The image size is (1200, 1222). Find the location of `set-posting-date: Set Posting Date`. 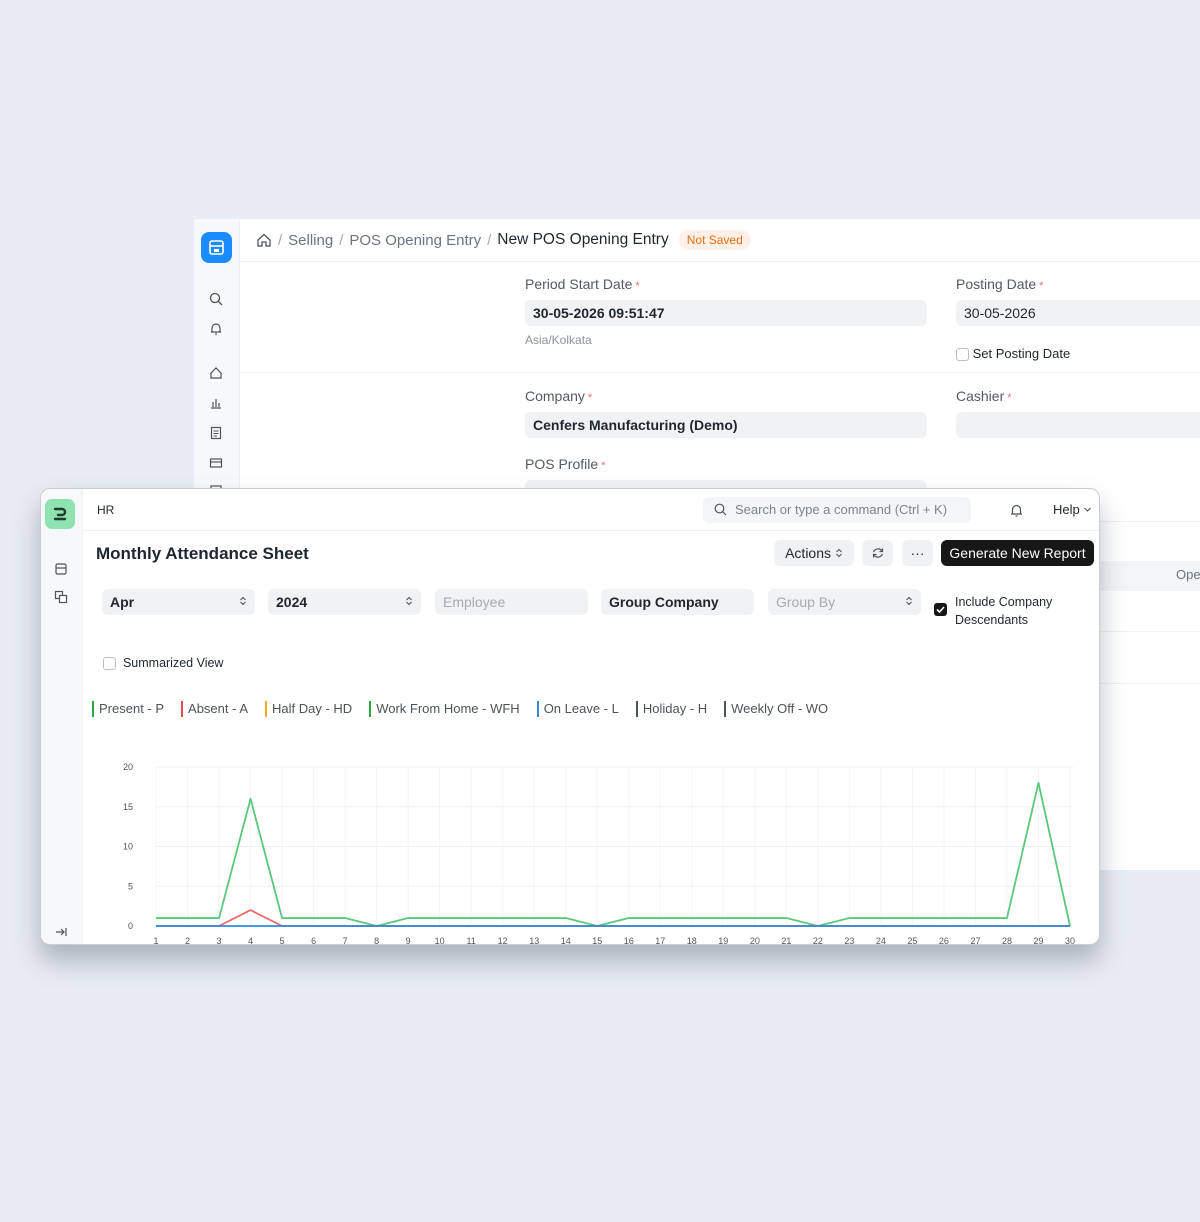

set-posting-date: Set Posting Date is located at coordinates (1013, 354).